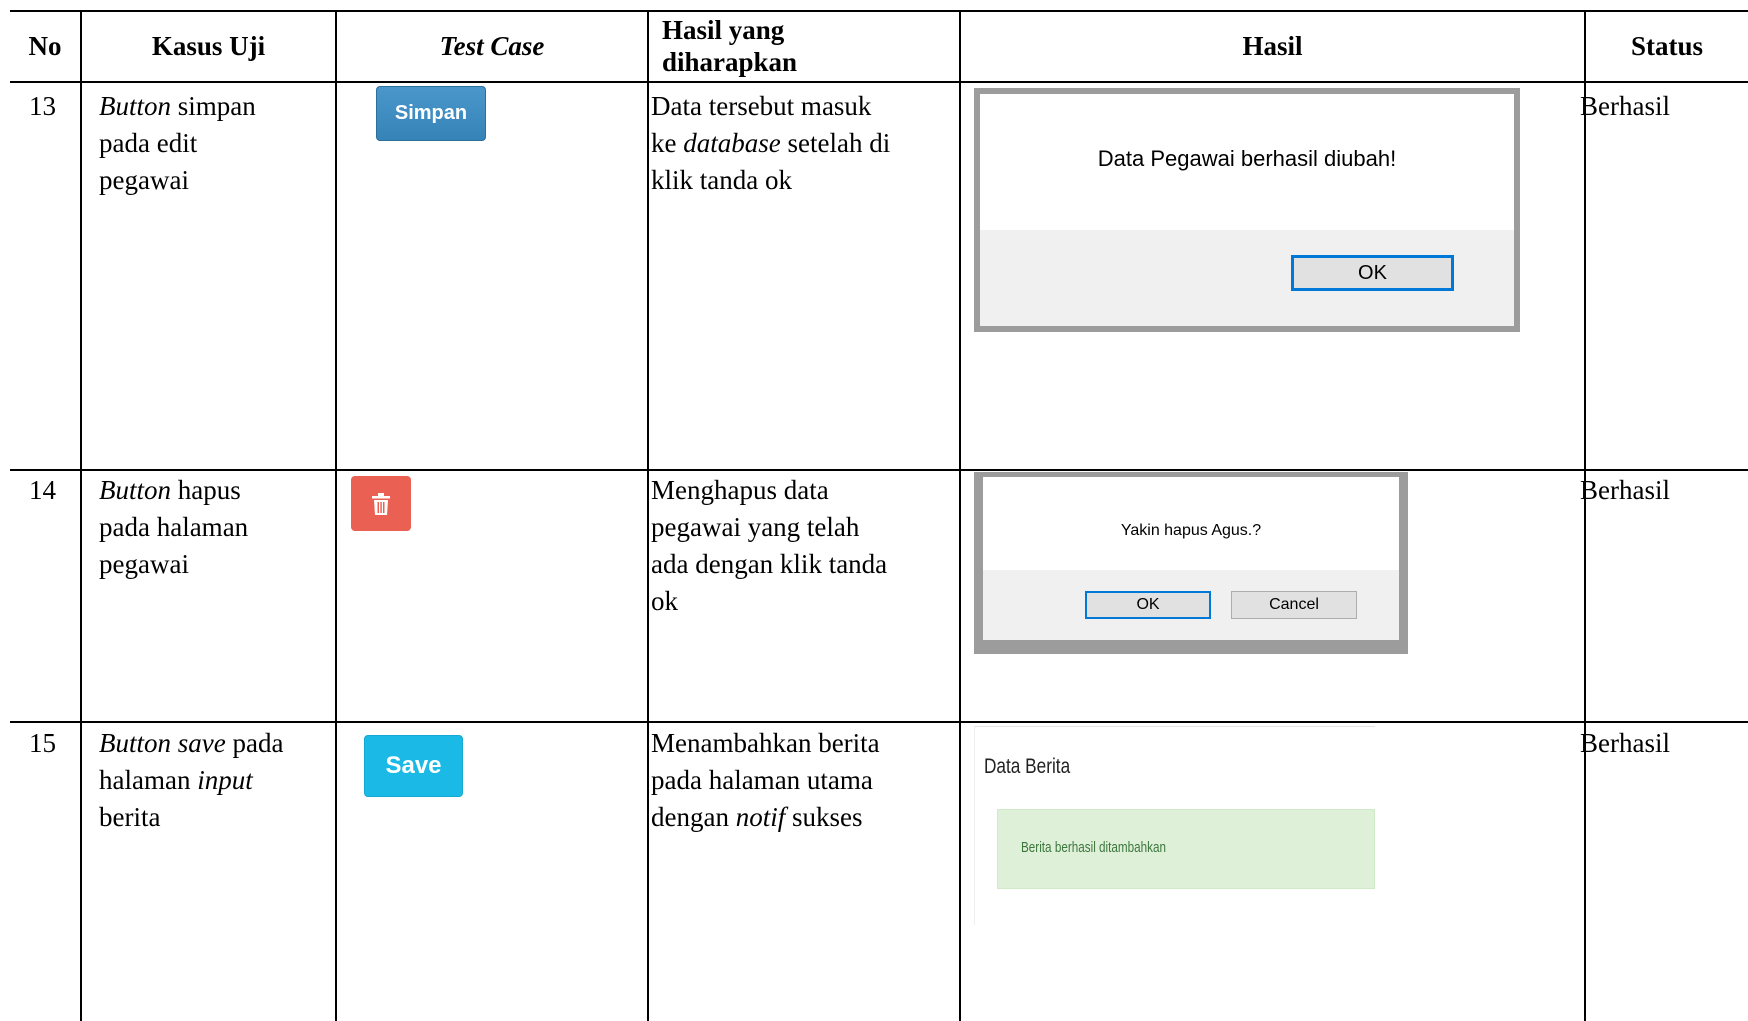 The width and height of the screenshot is (1748, 1021). What do you see at coordinates (1247, 278) in the screenshot?
I see `dialog-footer: OK` at bounding box center [1247, 278].